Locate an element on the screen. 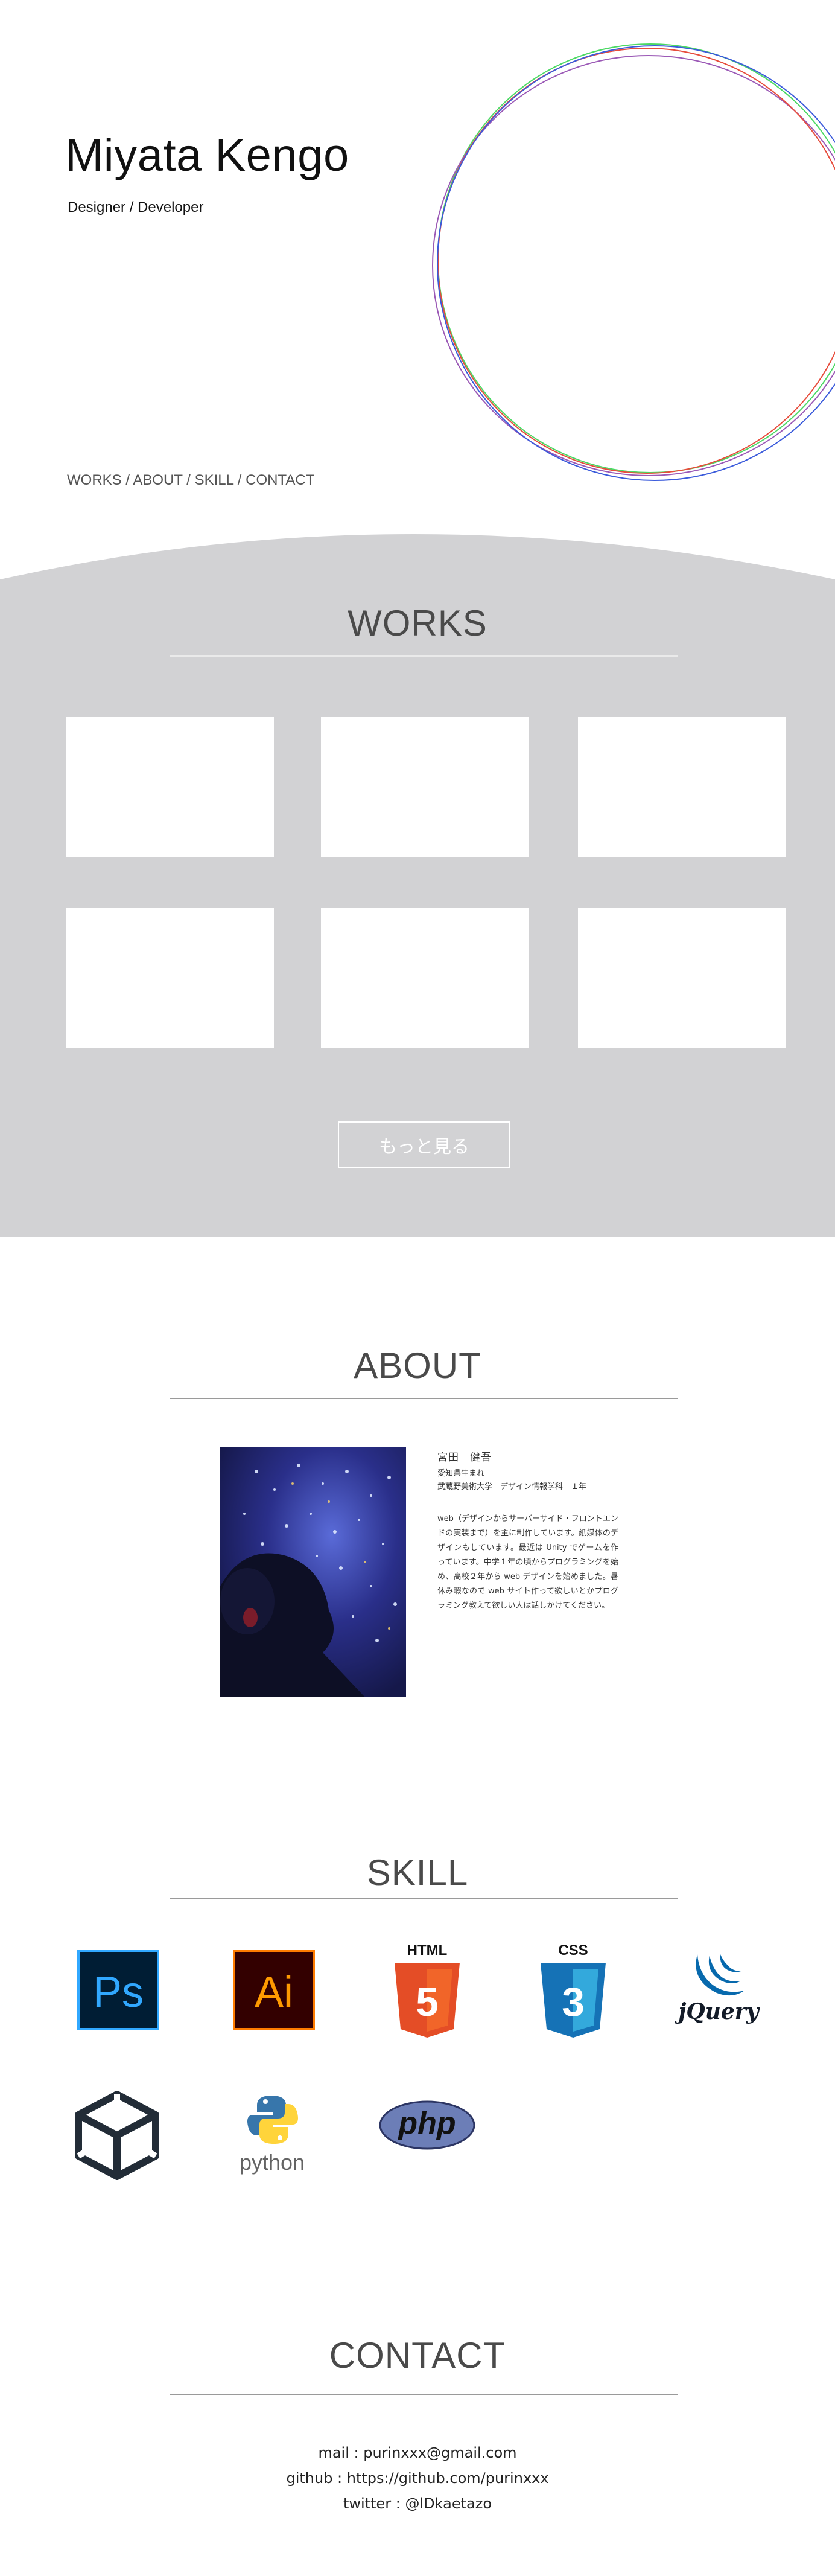  about-school: 武蔵野美術大学 デザイン情報学科 １年 is located at coordinates (512, 1486).